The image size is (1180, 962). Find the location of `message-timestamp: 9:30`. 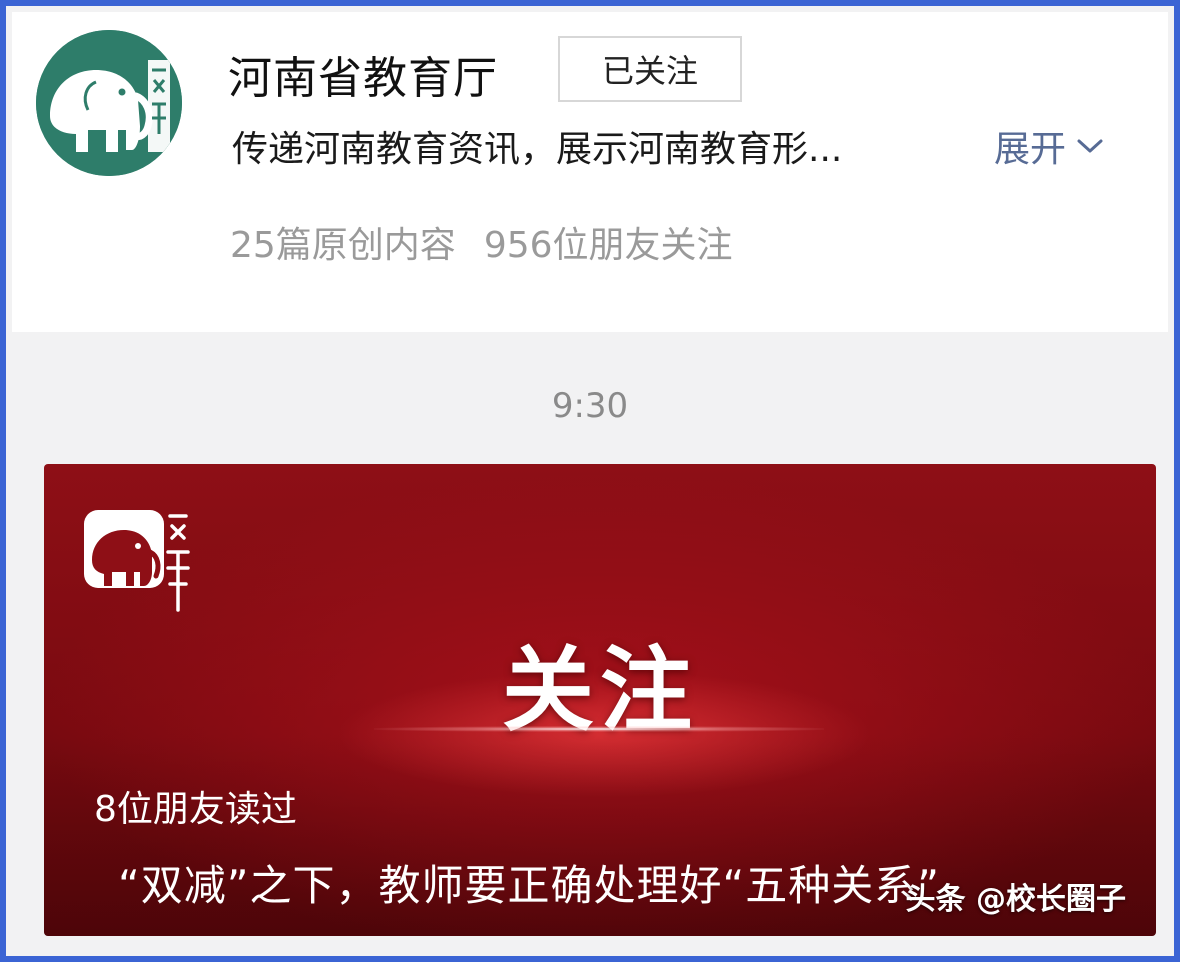

message-timestamp: 9:30 is located at coordinates (590, 406).